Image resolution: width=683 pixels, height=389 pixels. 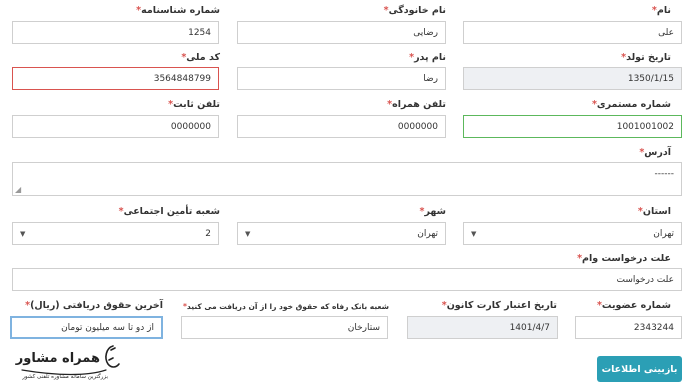 I want to click on mobile-input: 0000000, so click(x=341, y=126).